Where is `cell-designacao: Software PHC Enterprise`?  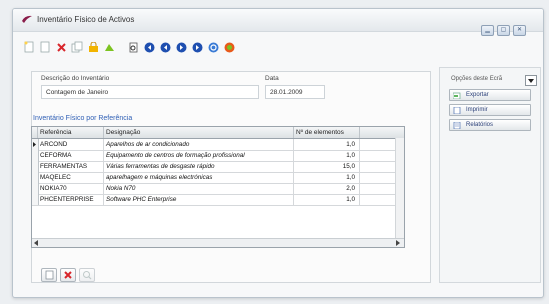 cell-designacao: Software PHC Enterprise is located at coordinates (199, 199).